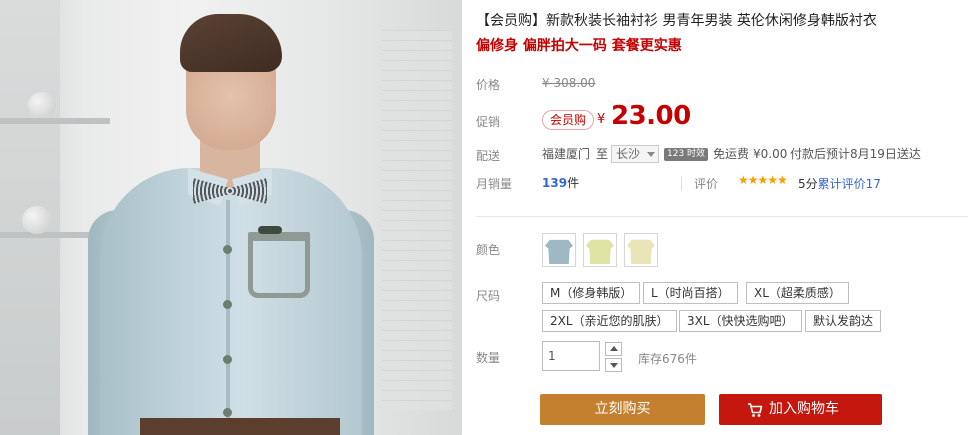  Describe the element at coordinates (731, 154) in the screenshot. I see `free-shipping-text: 免运费` at that location.